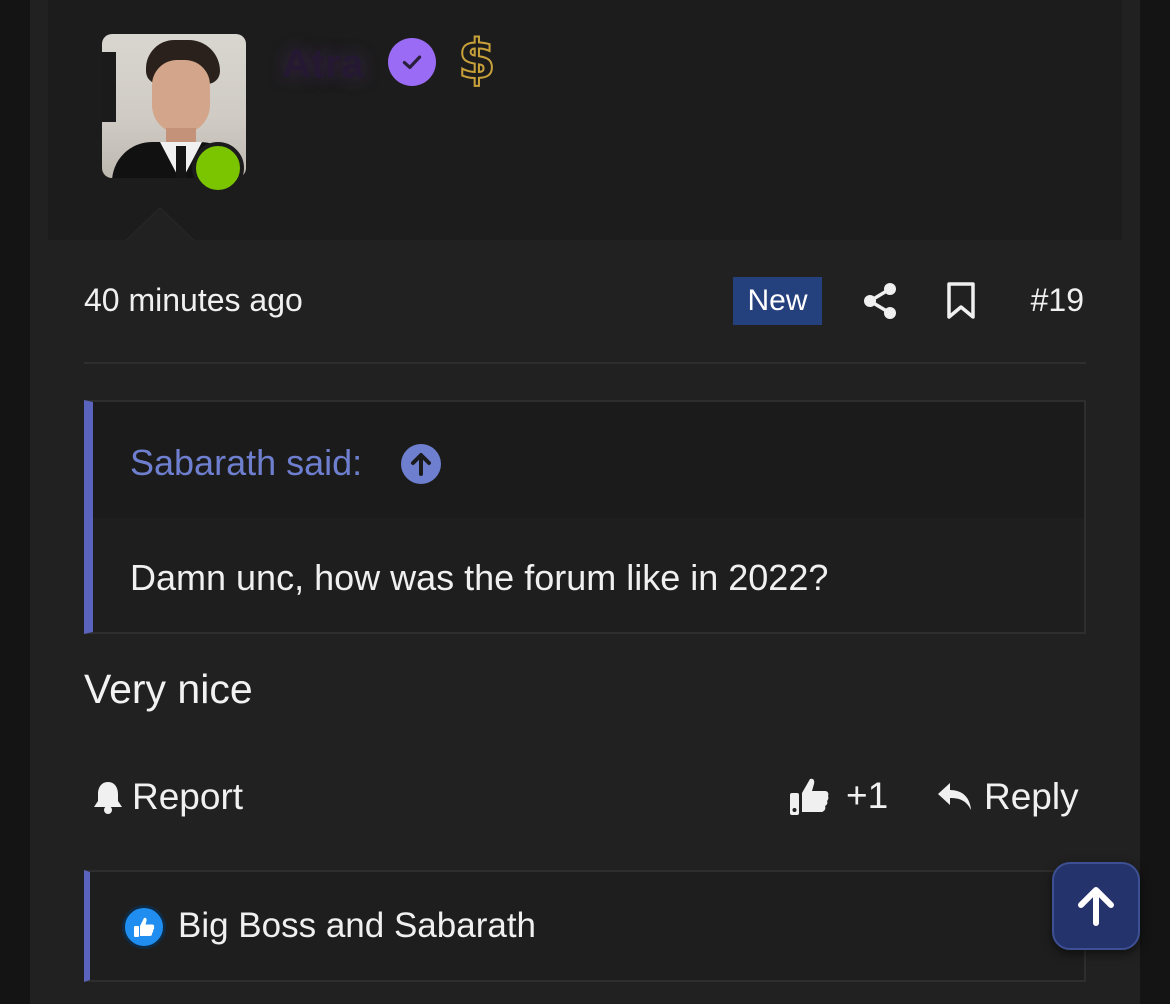 The height and width of the screenshot is (1004, 1170). I want to click on username: Atra, so click(323, 64).